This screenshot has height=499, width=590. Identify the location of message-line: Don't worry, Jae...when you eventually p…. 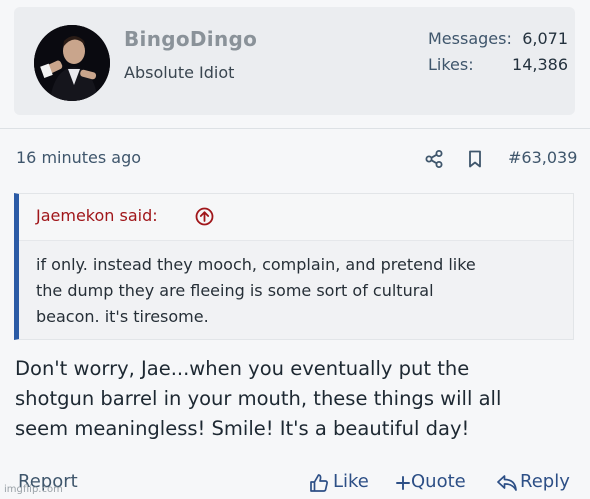
(242, 368).